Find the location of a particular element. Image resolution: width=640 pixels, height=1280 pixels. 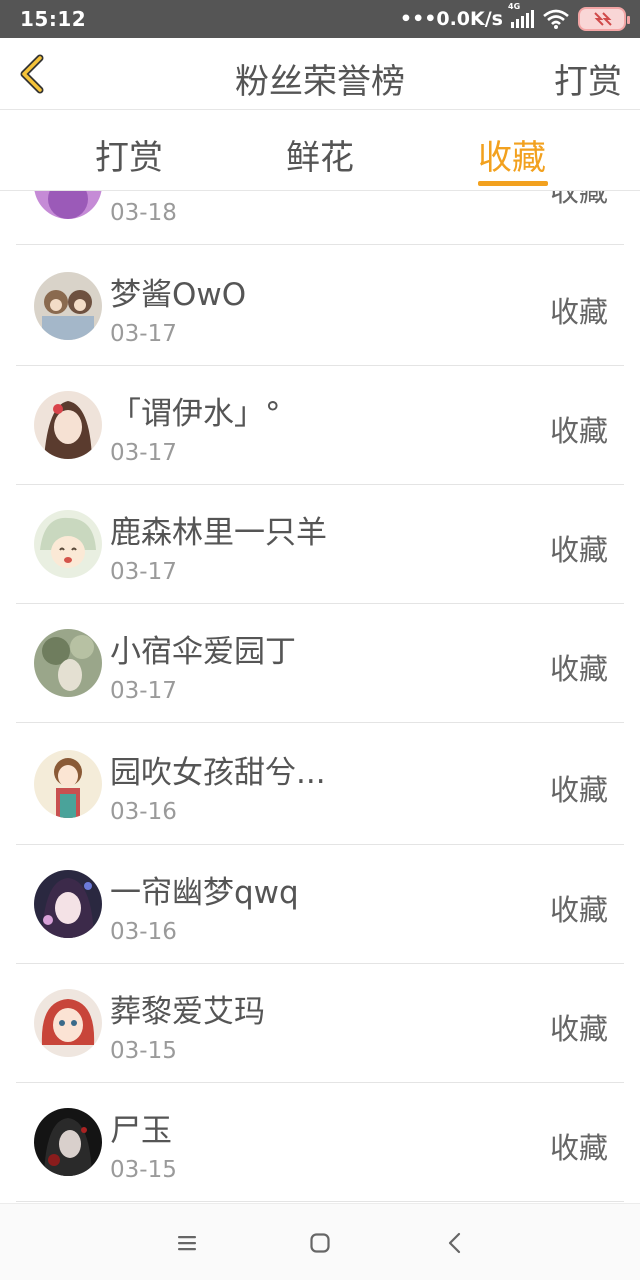

user-date: 03-18 is located at coordinates (143, 213).